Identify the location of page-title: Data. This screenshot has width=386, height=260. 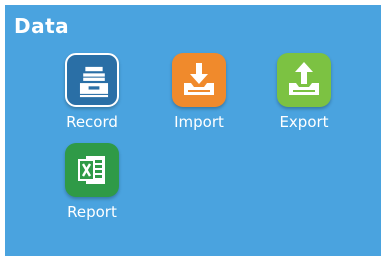
(42, 26).